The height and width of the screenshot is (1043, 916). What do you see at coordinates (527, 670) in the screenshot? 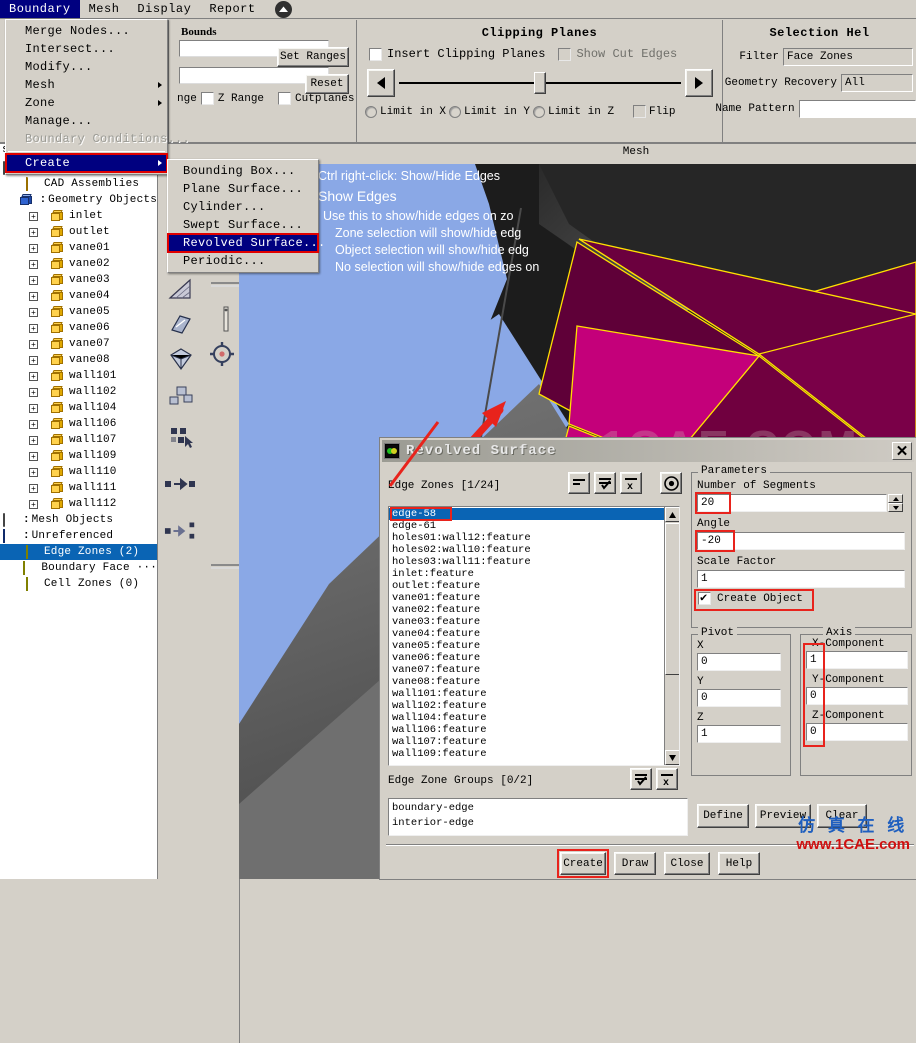
I see `edge-zone-list-item: vane07:feature` at bounding box center [527, 670].